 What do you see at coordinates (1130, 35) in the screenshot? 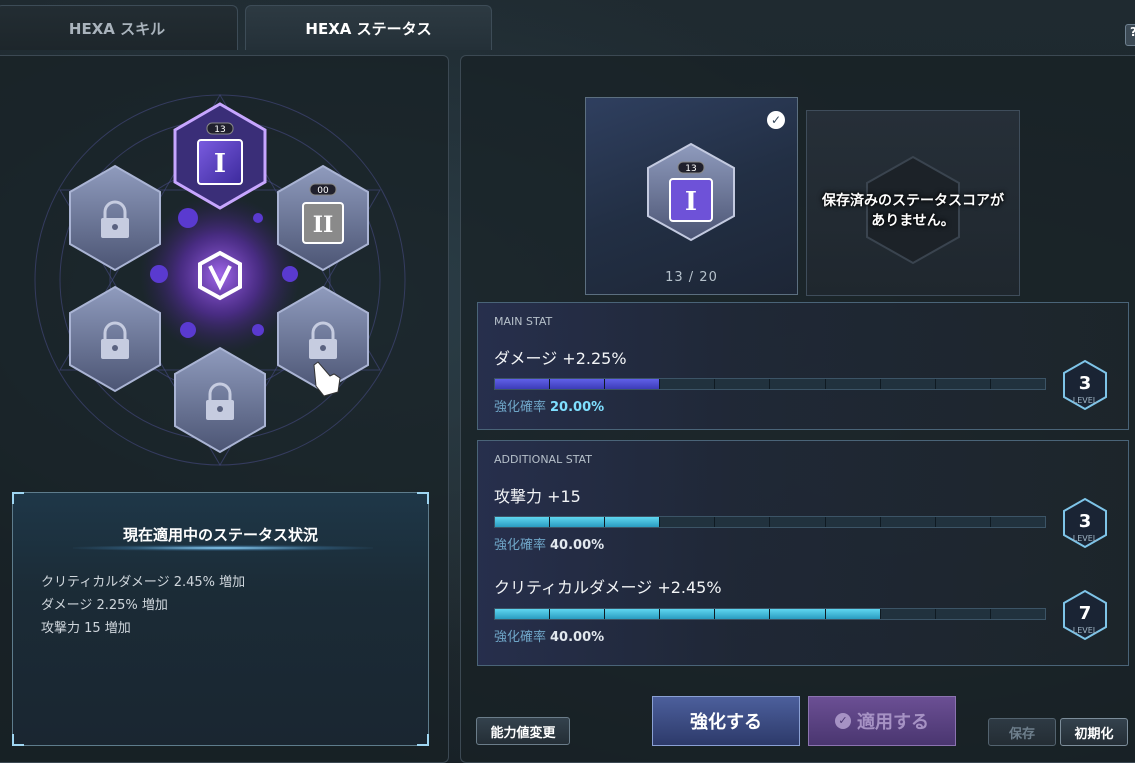
I see `help-button: ?` at bounding box center [1130, 35].